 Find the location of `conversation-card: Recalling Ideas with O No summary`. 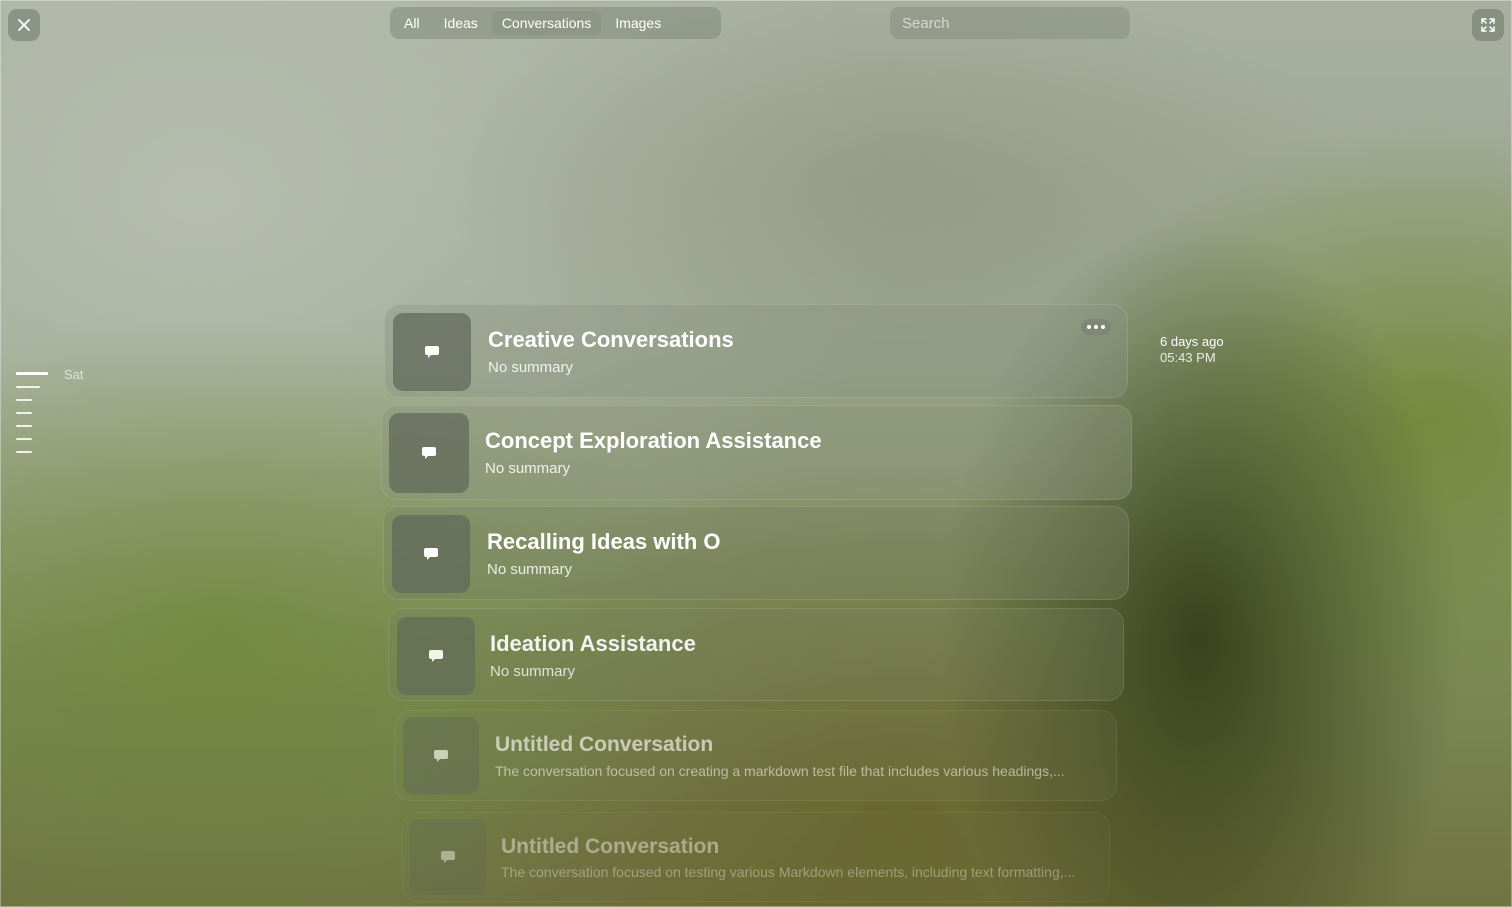

conversation-card: Recalling Ideas with O No summary is located at coordinates (756, 553).